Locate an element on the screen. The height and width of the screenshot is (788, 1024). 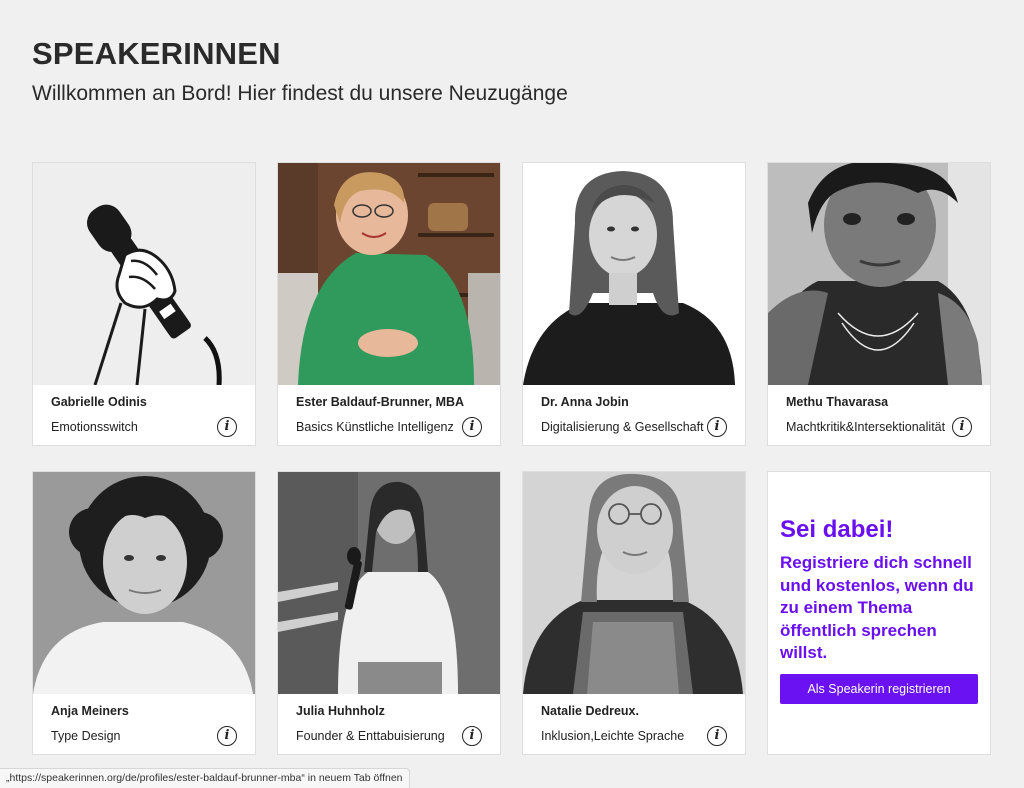
speaker-name: Ester Baldauf-Brunner, MBA is located at coordinates (380, 402).